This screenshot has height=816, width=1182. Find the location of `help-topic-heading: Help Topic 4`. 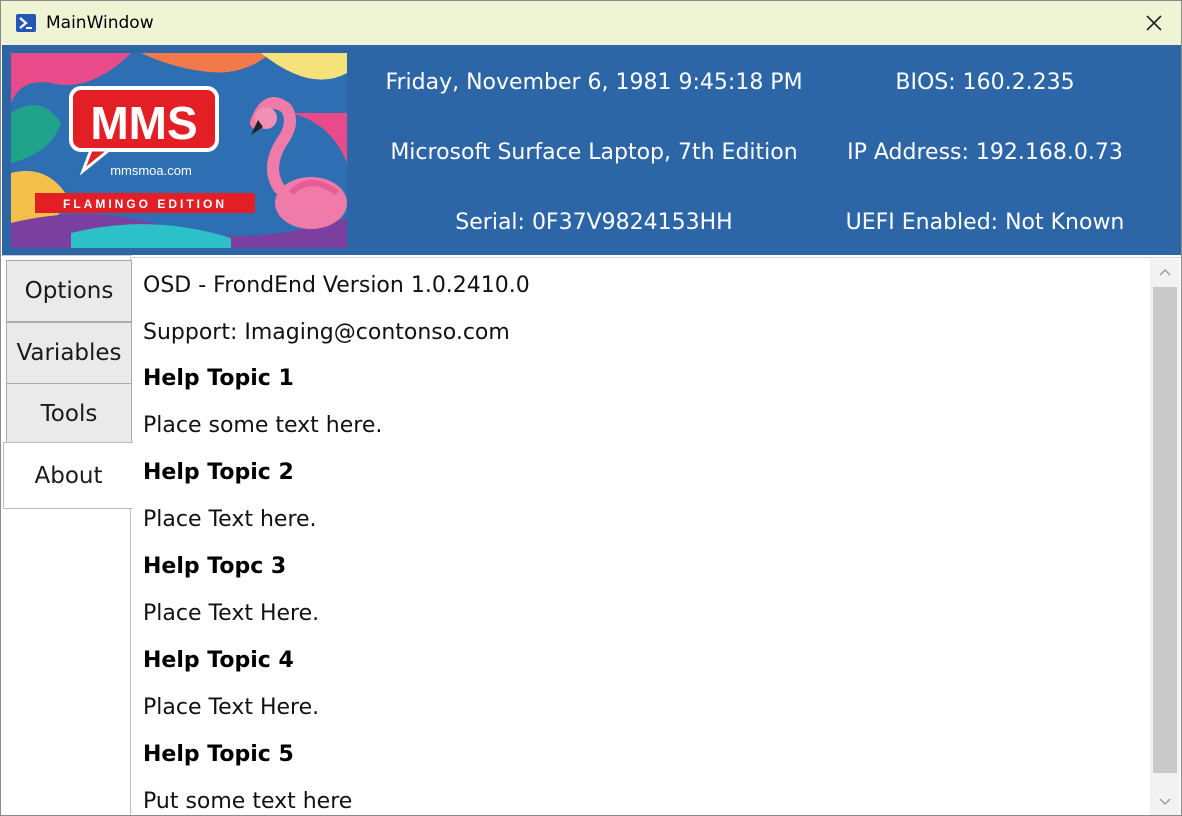

help-topic-heading: Help Topic 4 is located at coordinates (218, 660).